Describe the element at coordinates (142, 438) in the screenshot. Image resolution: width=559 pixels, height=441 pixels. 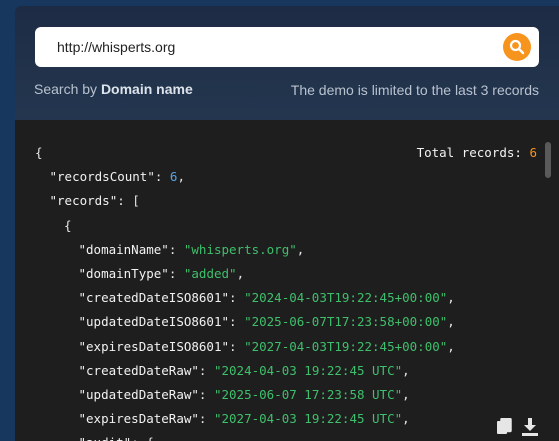
I see `json-punct: : {` at that location.